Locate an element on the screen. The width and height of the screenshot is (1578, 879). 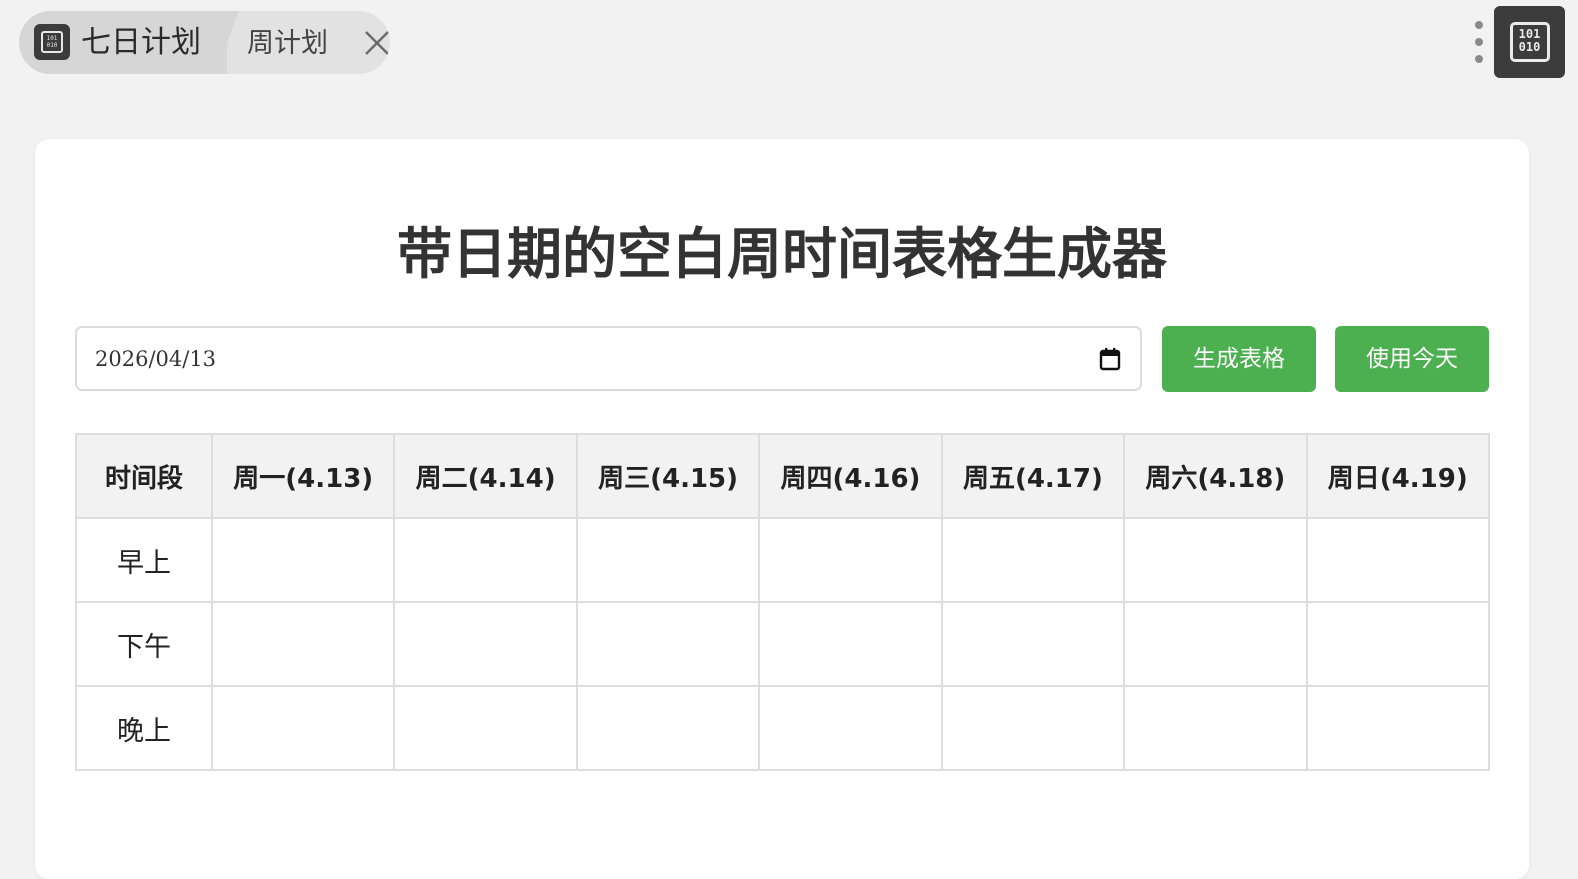
use-today-button: 使用今天 is located at coordinates (1412, 359).